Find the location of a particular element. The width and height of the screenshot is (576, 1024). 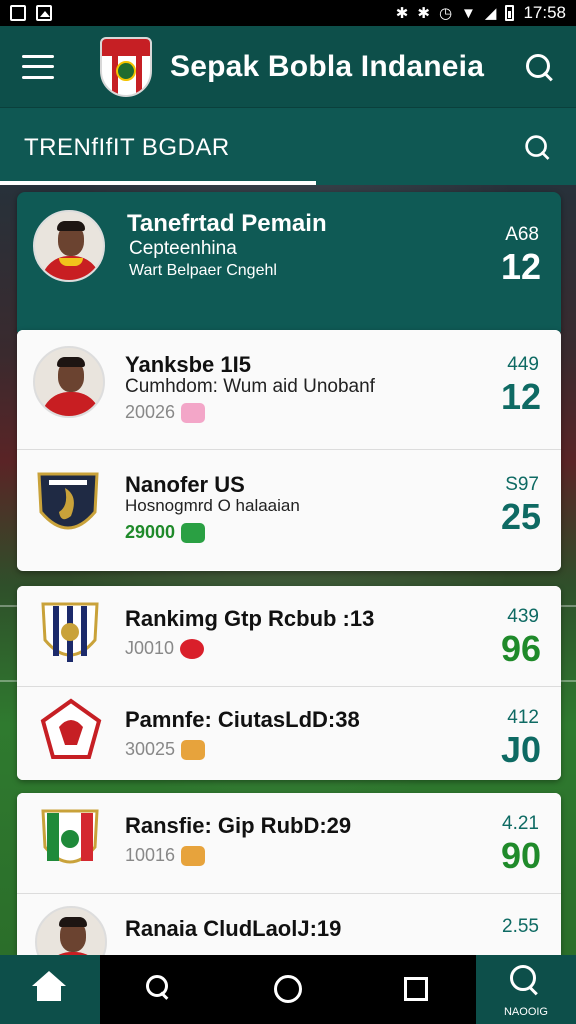

list-item: Pamnfe: CiutasLdD:38 30025 412 J0 is located at coordinates (289, 733).